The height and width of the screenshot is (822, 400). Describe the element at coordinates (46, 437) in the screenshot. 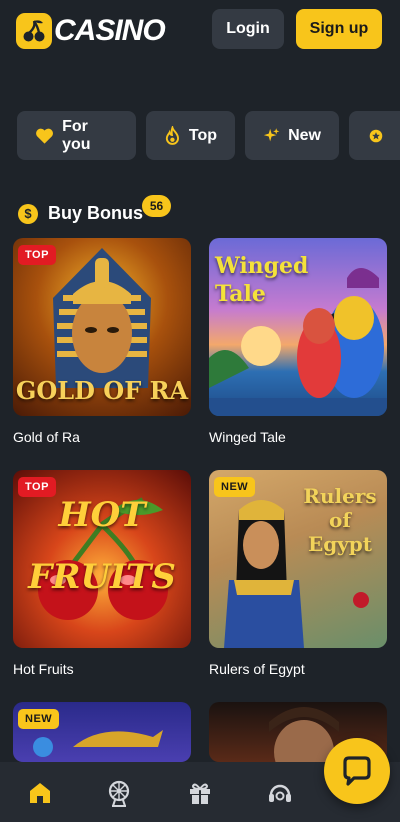

I see `game-title: Gold of Ra` at that location.